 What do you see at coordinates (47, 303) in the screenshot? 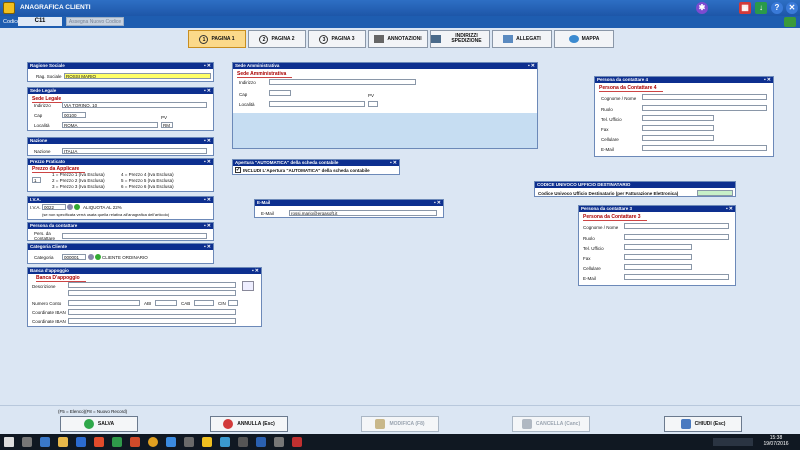
I see `field-label: Numero Conto` at bounding box center [47, 303].